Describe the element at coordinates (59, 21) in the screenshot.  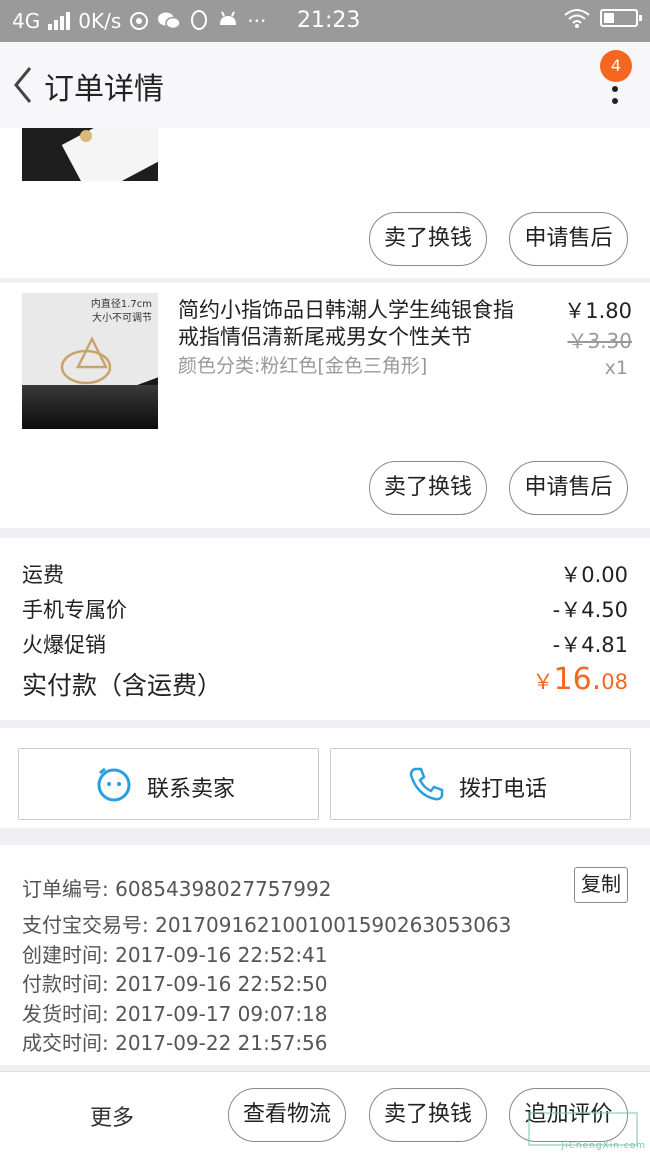
I see `signal-icon` at that location.